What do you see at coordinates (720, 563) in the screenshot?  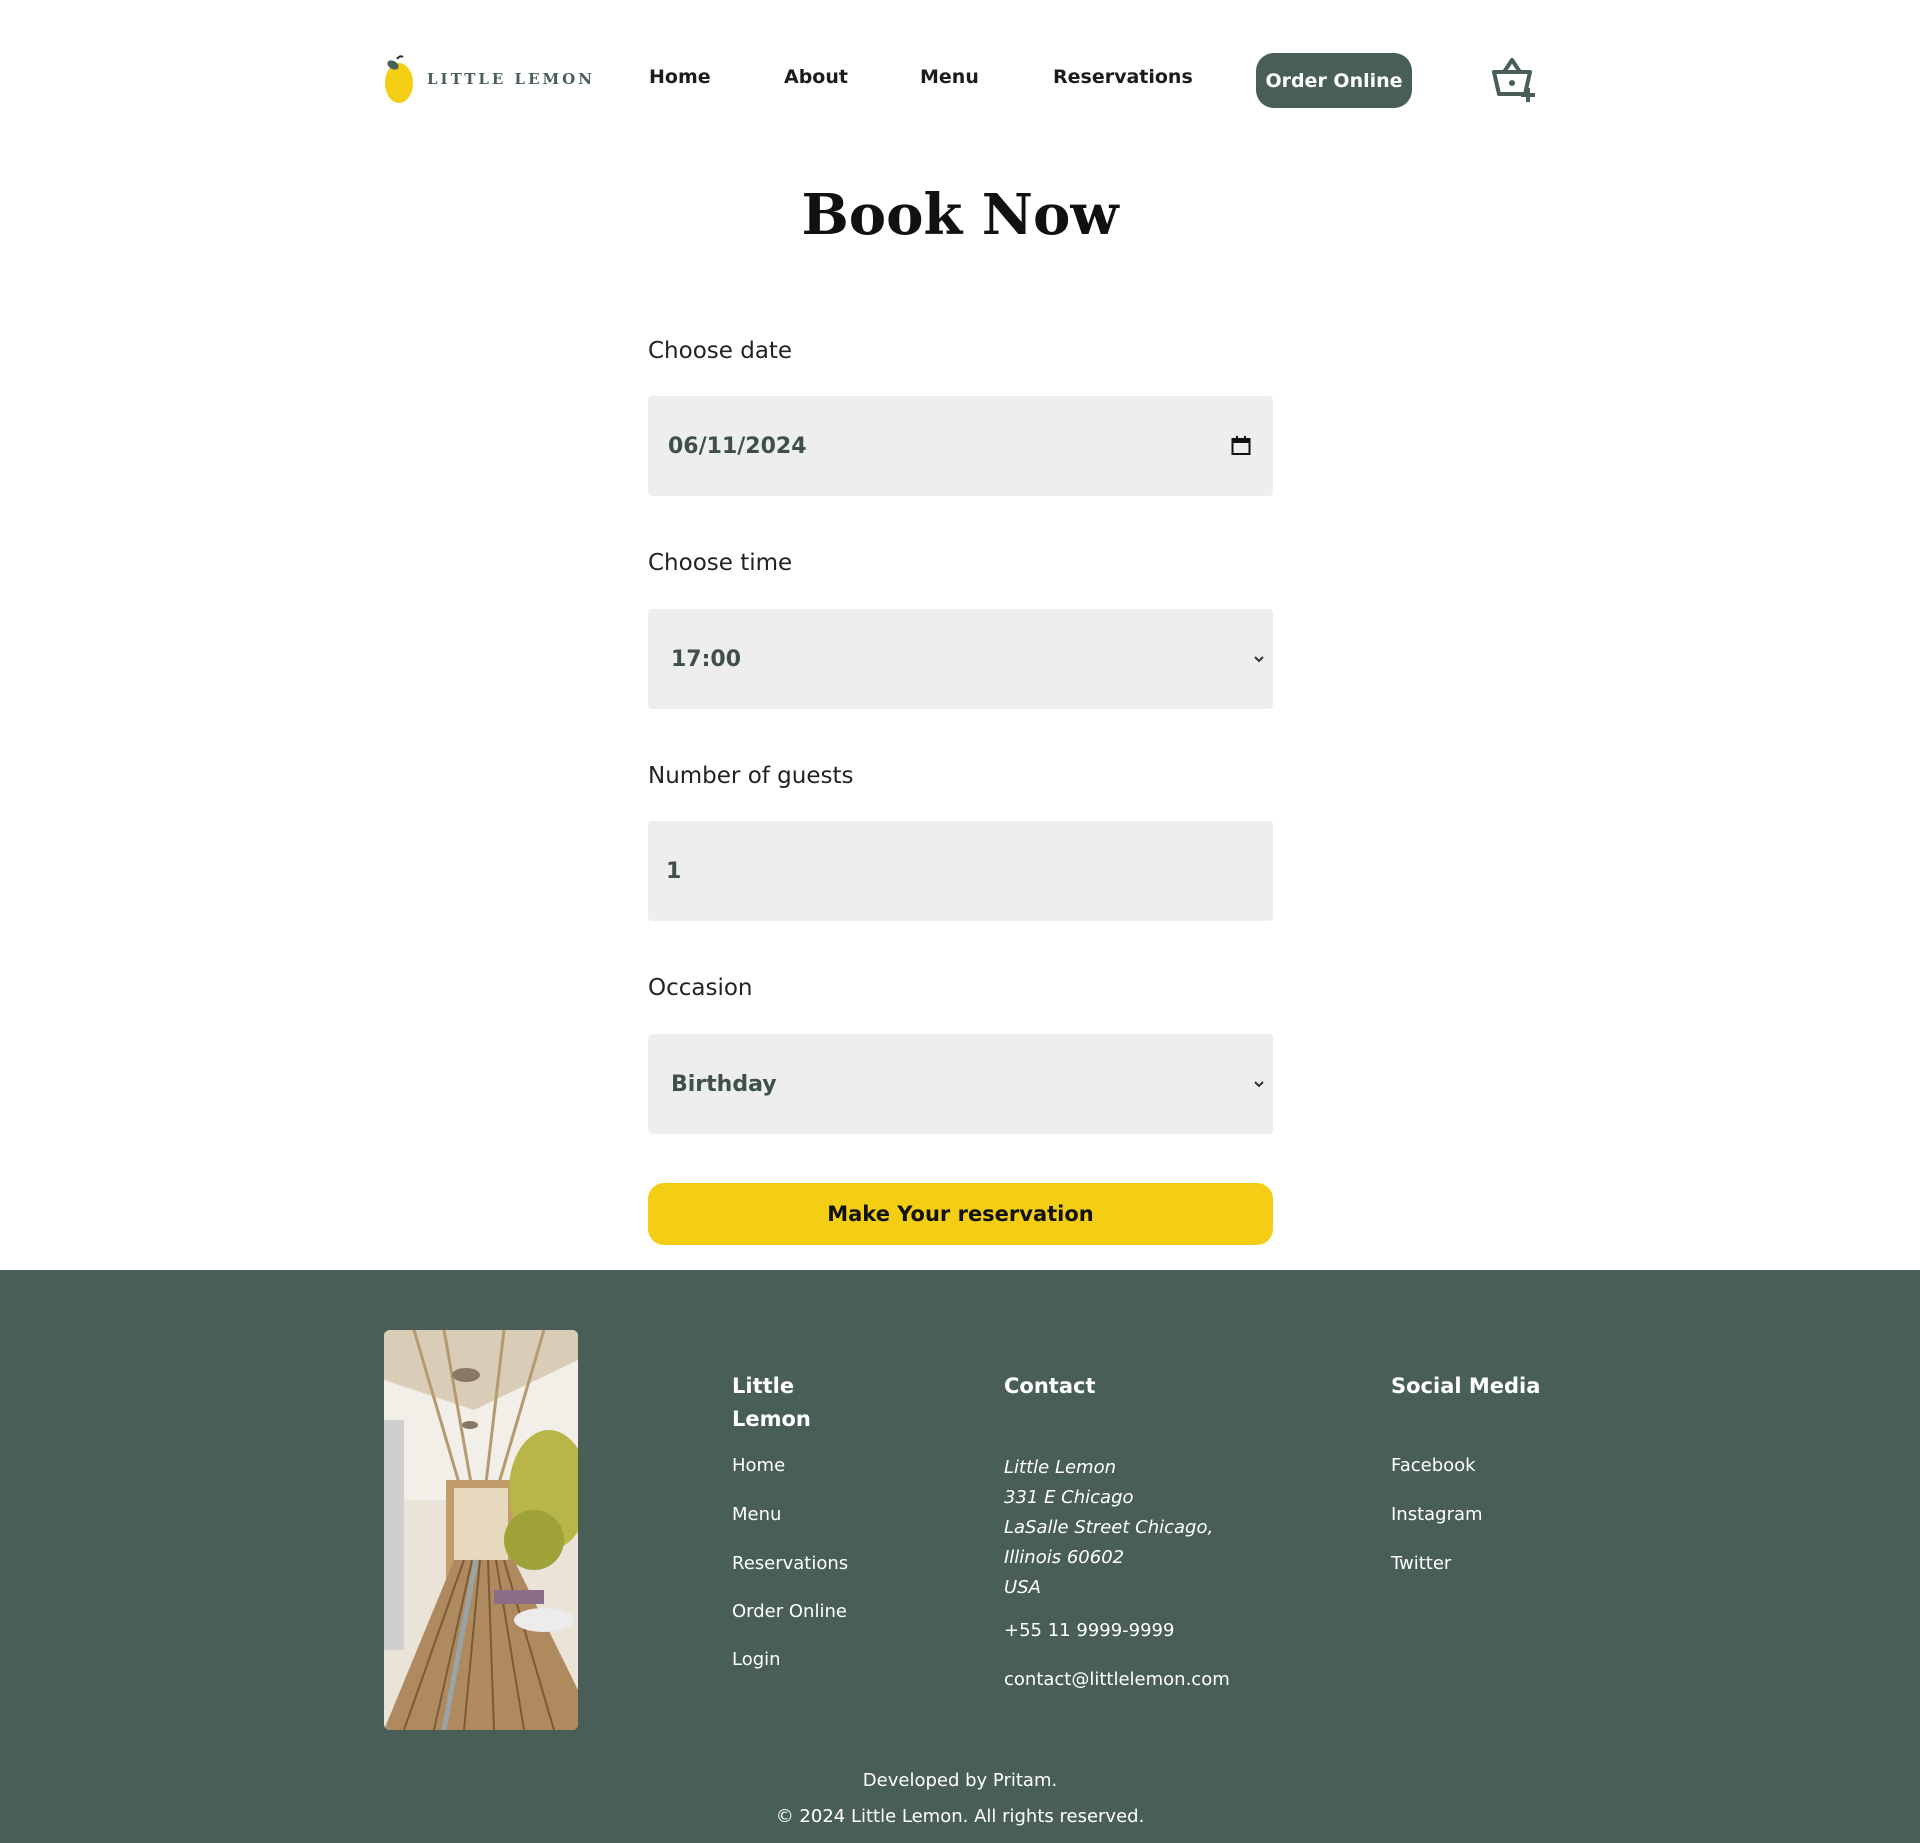 I see `time-label: Choose time` at bounding box center [720, 563].